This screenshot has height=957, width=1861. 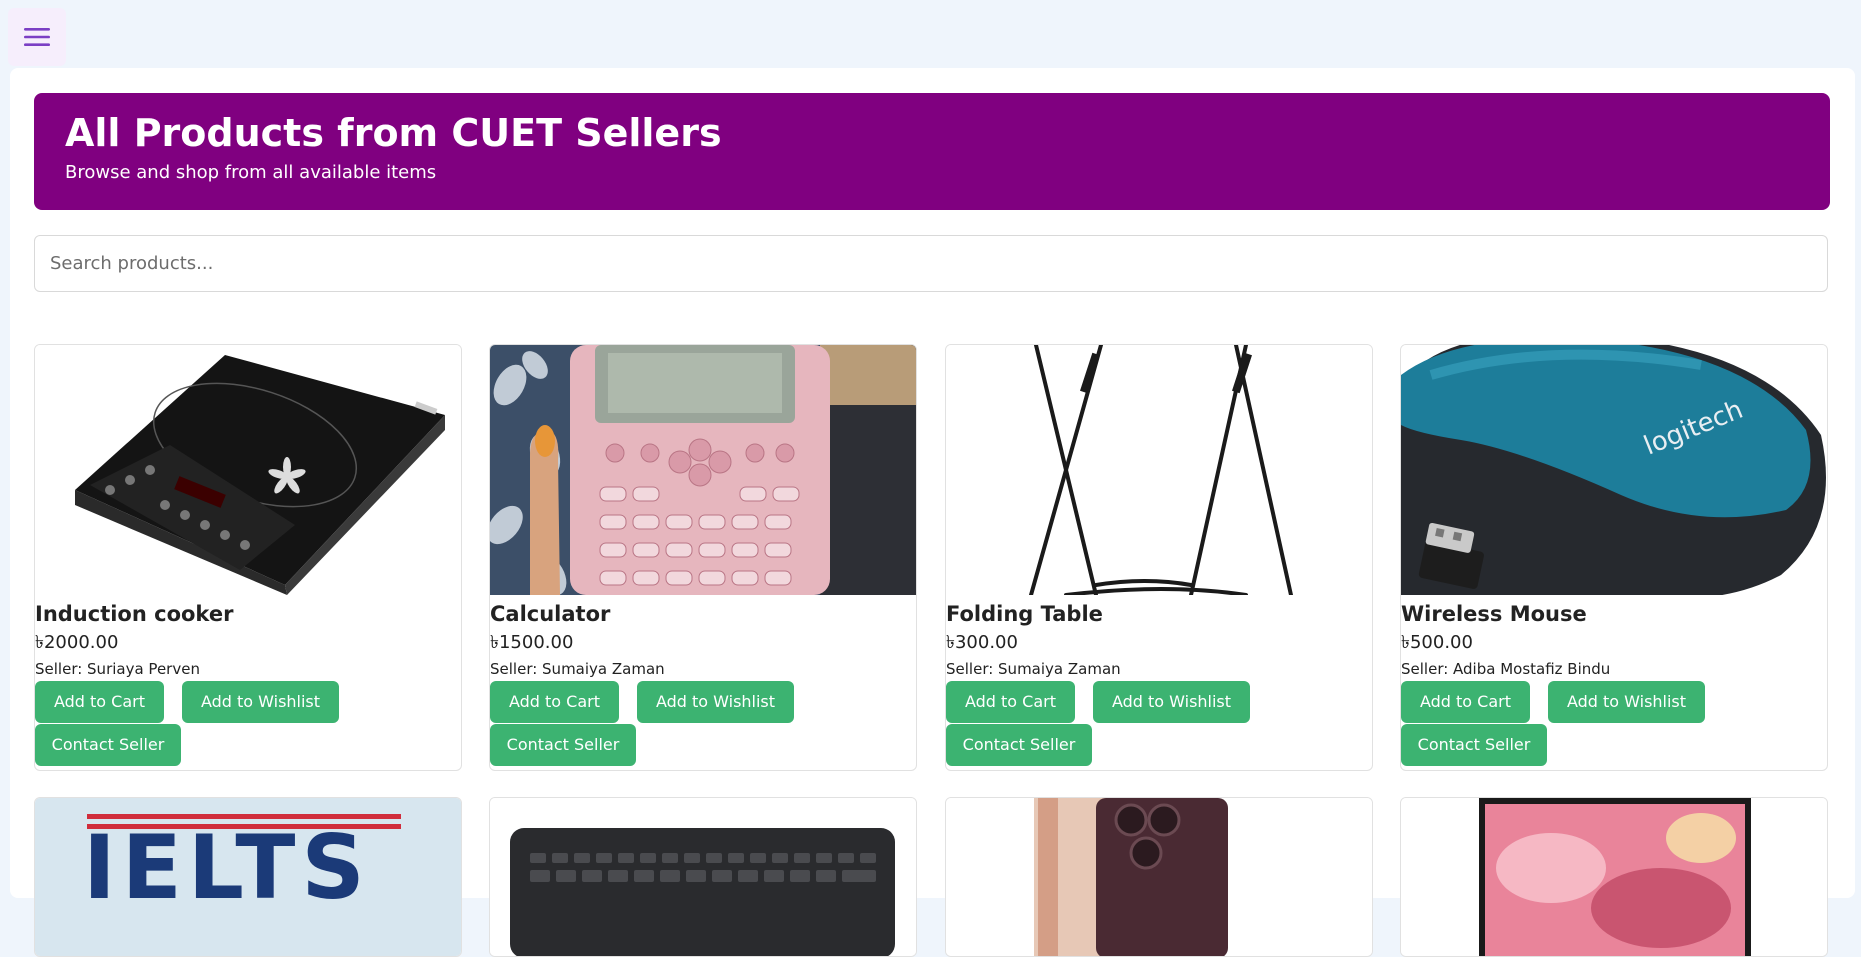 I want to click on hamburger-menu-button, so click(x=37, y=37).